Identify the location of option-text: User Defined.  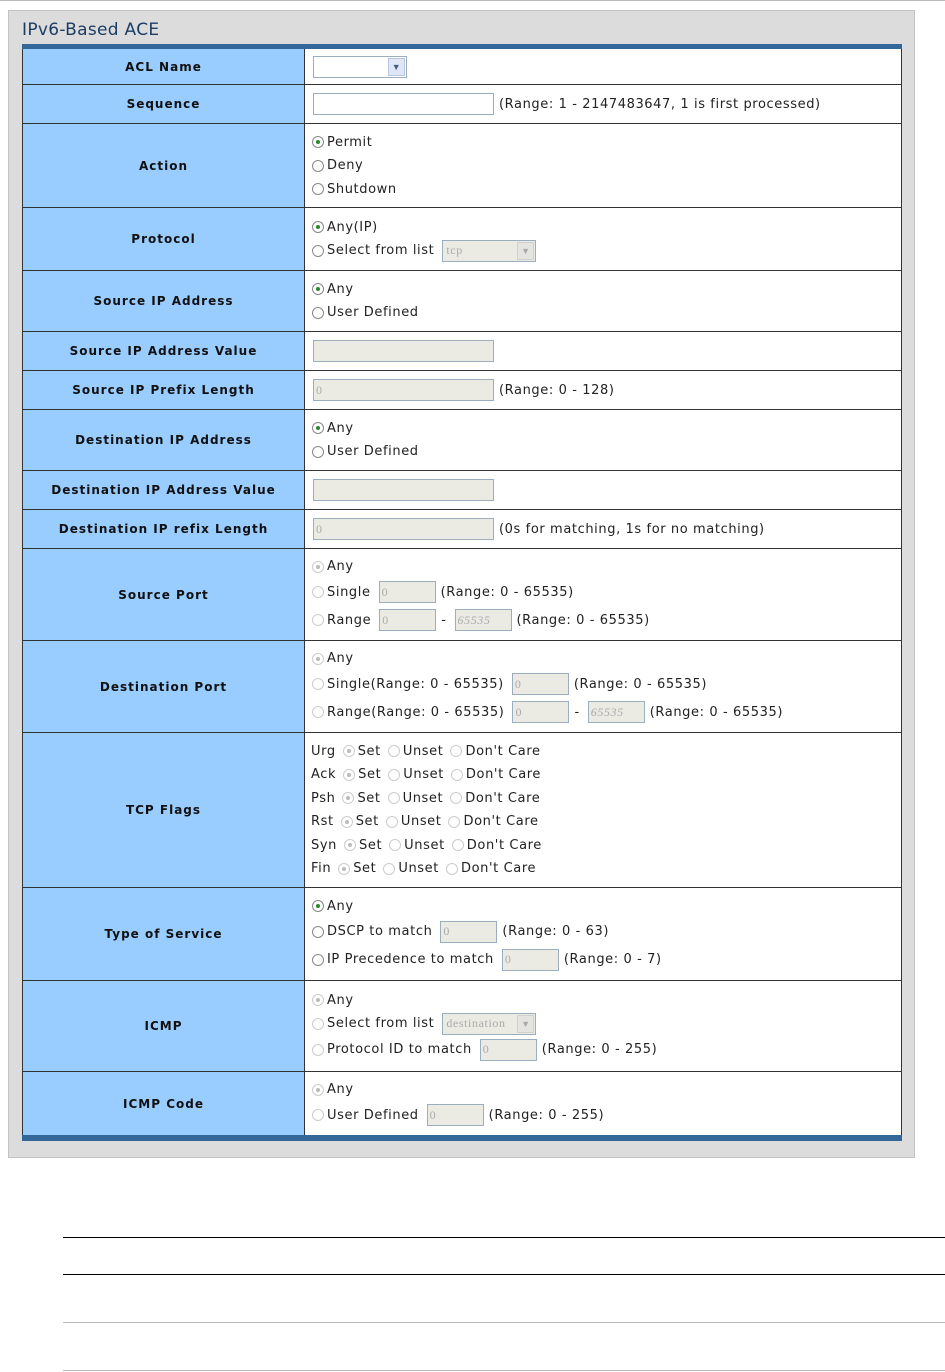
(373, 1115).